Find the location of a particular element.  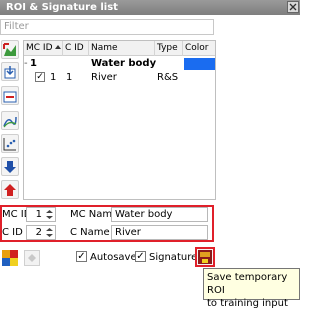

column-header-color: Color is located at coordinates (199, 48).